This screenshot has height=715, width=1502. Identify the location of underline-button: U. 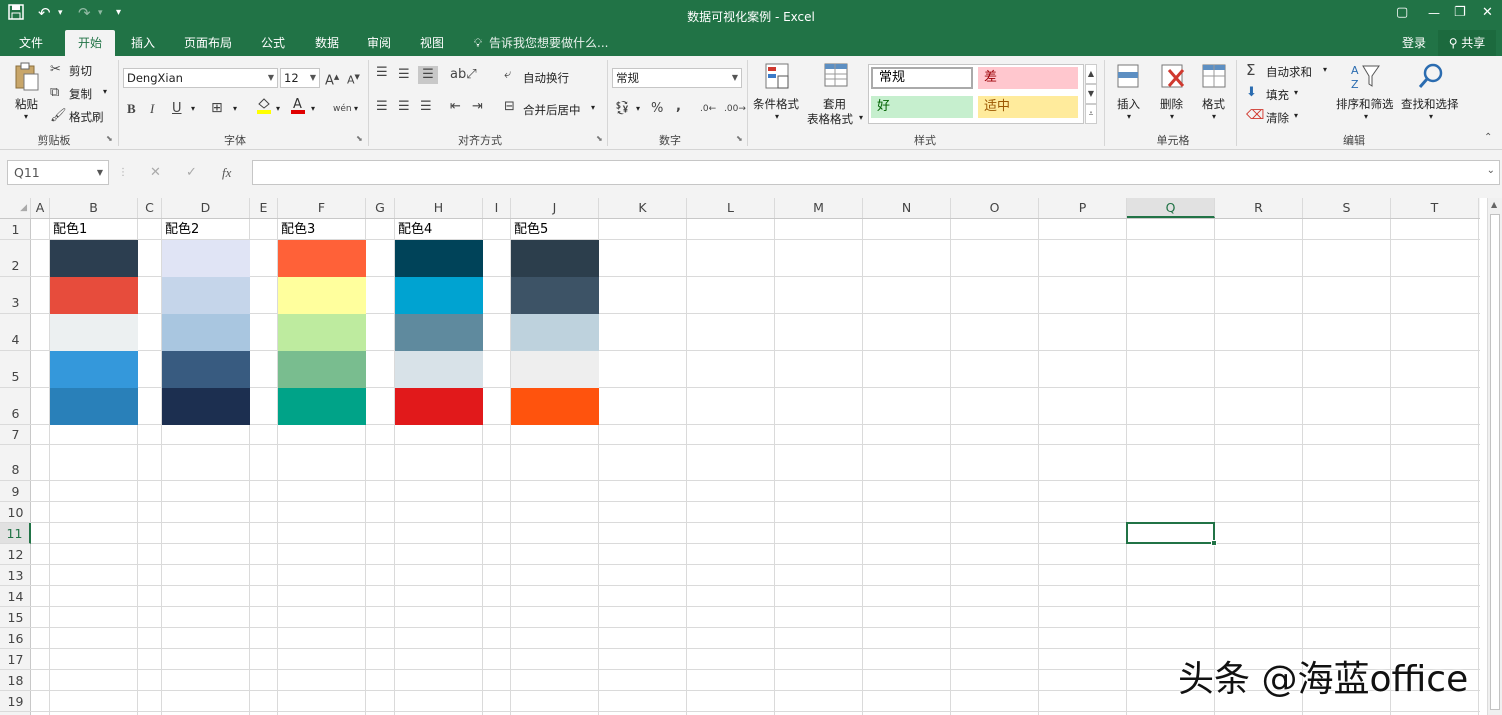
(177, 109).